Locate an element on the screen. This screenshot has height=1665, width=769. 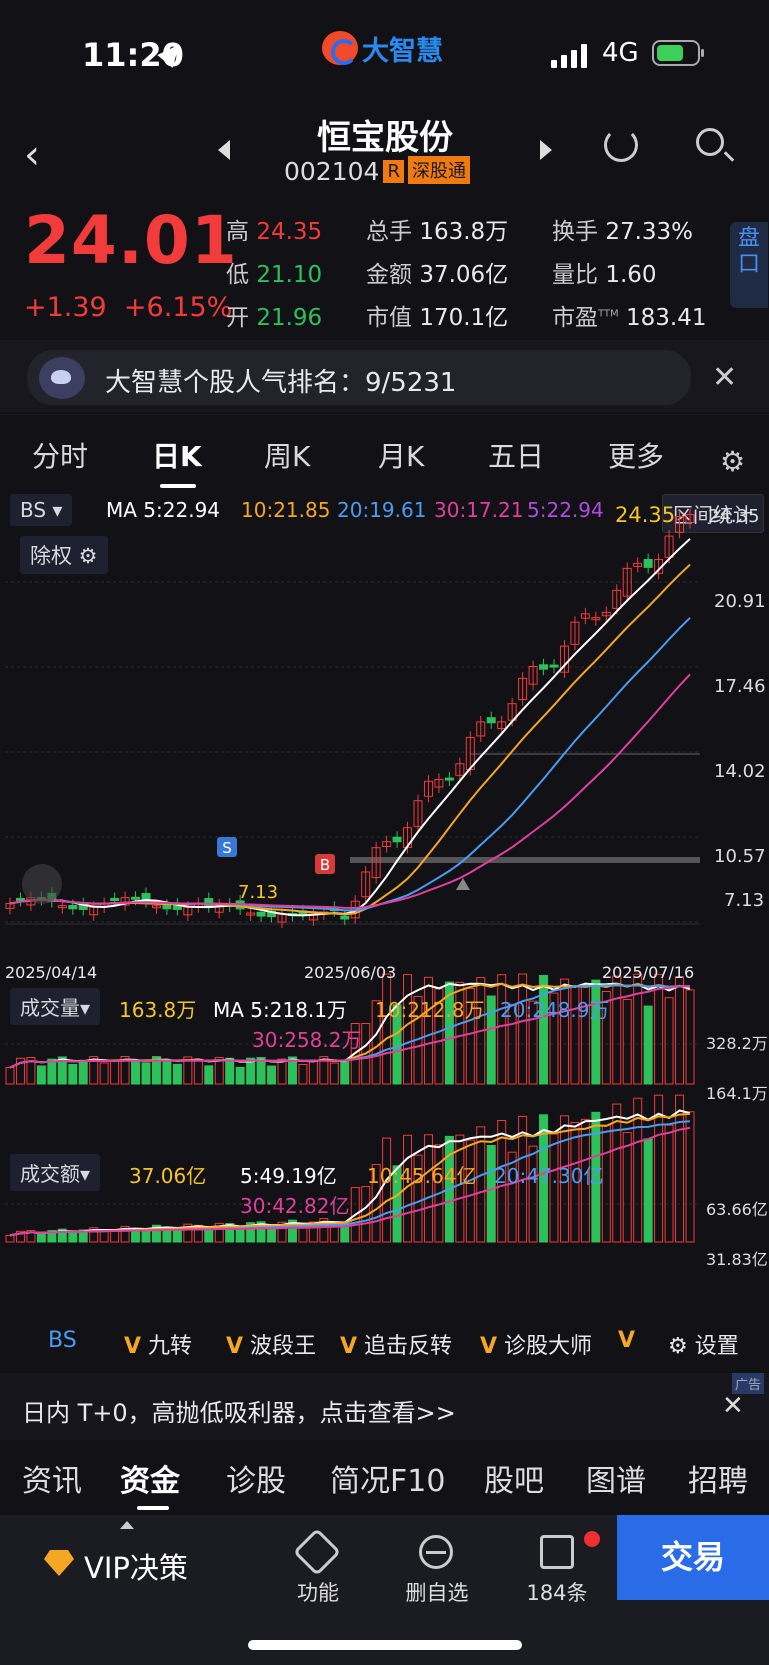
indicator-boduanwang: V 波段王 is located at coordinates (271, 1344).